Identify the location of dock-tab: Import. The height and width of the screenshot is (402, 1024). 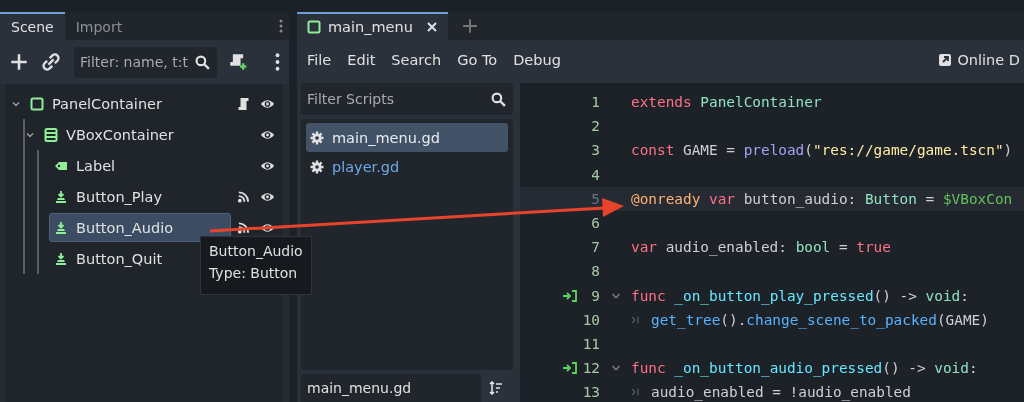
(99, 26).